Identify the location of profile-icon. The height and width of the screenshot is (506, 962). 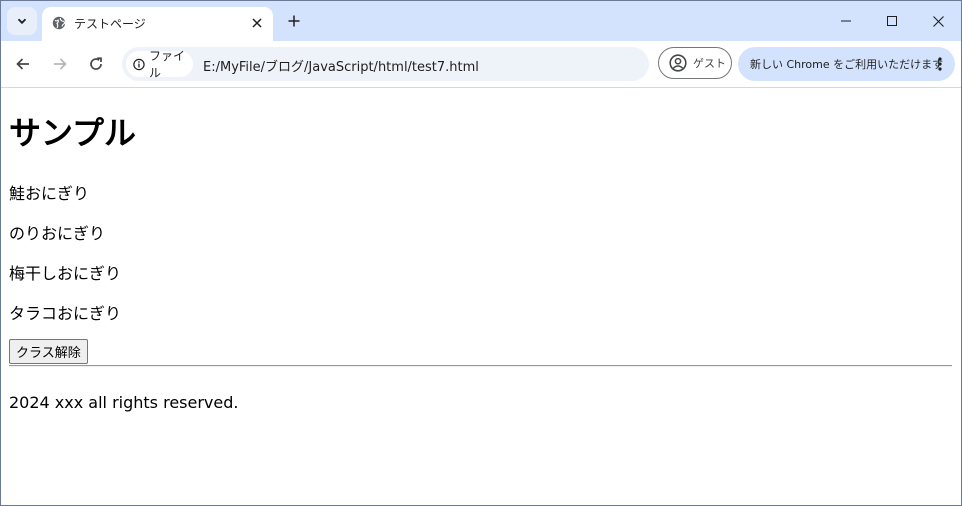
(678, 63).